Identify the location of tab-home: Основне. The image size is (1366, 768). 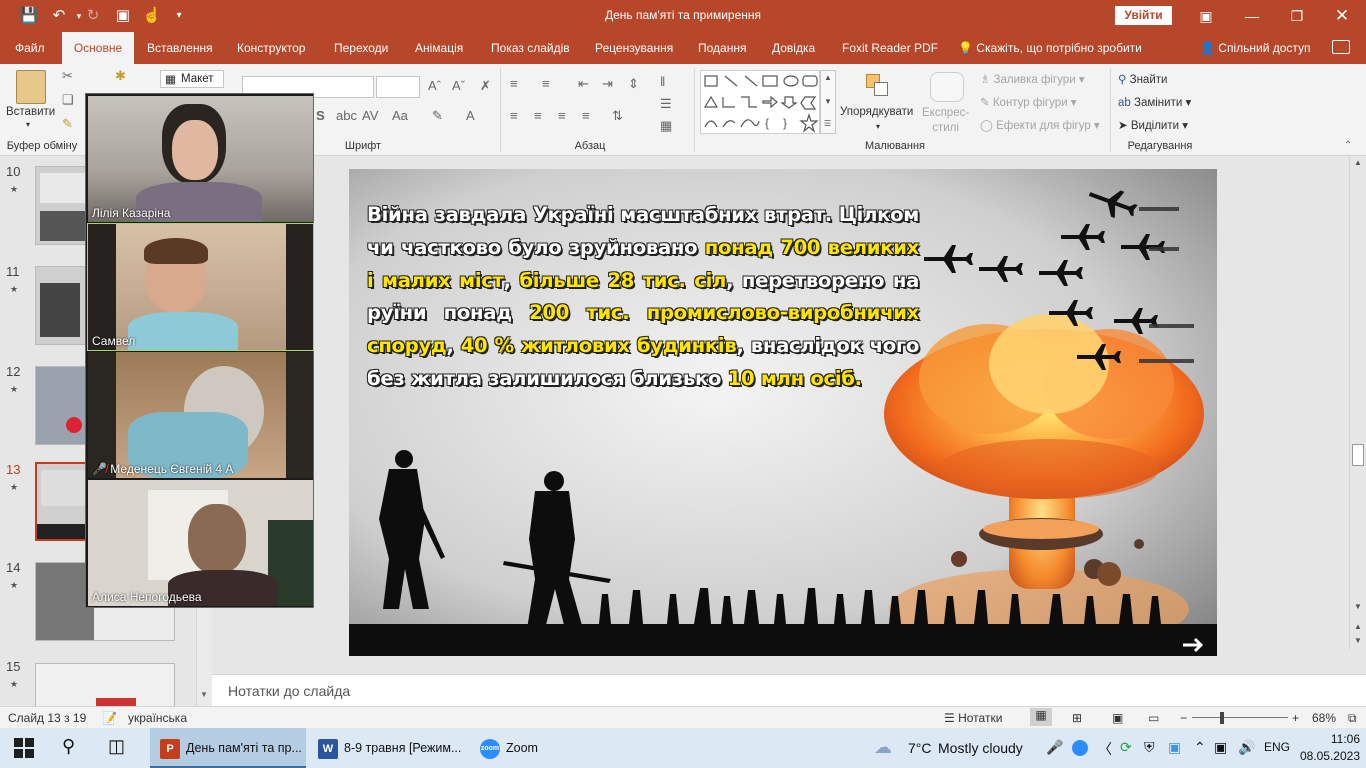
(98, 48).